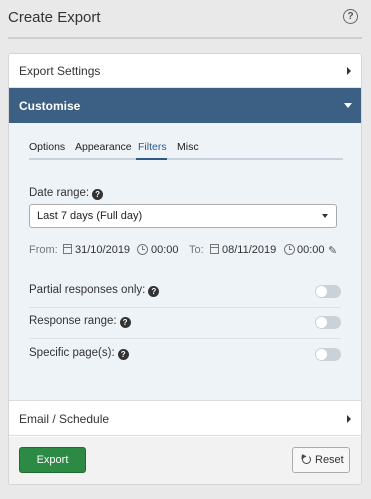 Image resolution: width=371 pixels, height=499 pixels. What do you see at coordinates (325, 216) in the screenshot?
I see `dropdown-arrow-icon` at bounding box center [325, 216].